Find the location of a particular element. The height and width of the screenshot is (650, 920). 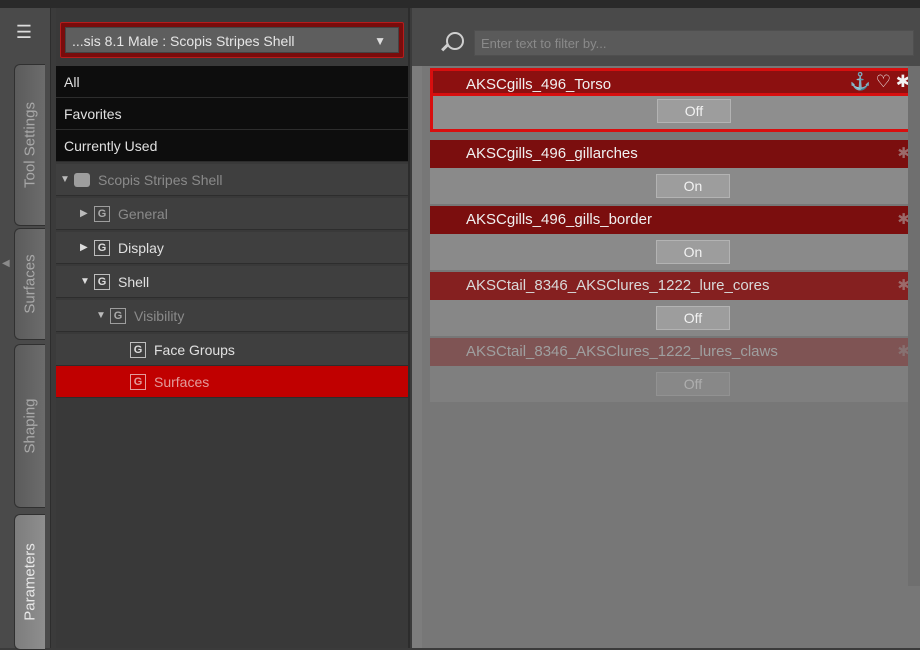

tab-surfaces: Surfaces is located at coordinates (29, 284).